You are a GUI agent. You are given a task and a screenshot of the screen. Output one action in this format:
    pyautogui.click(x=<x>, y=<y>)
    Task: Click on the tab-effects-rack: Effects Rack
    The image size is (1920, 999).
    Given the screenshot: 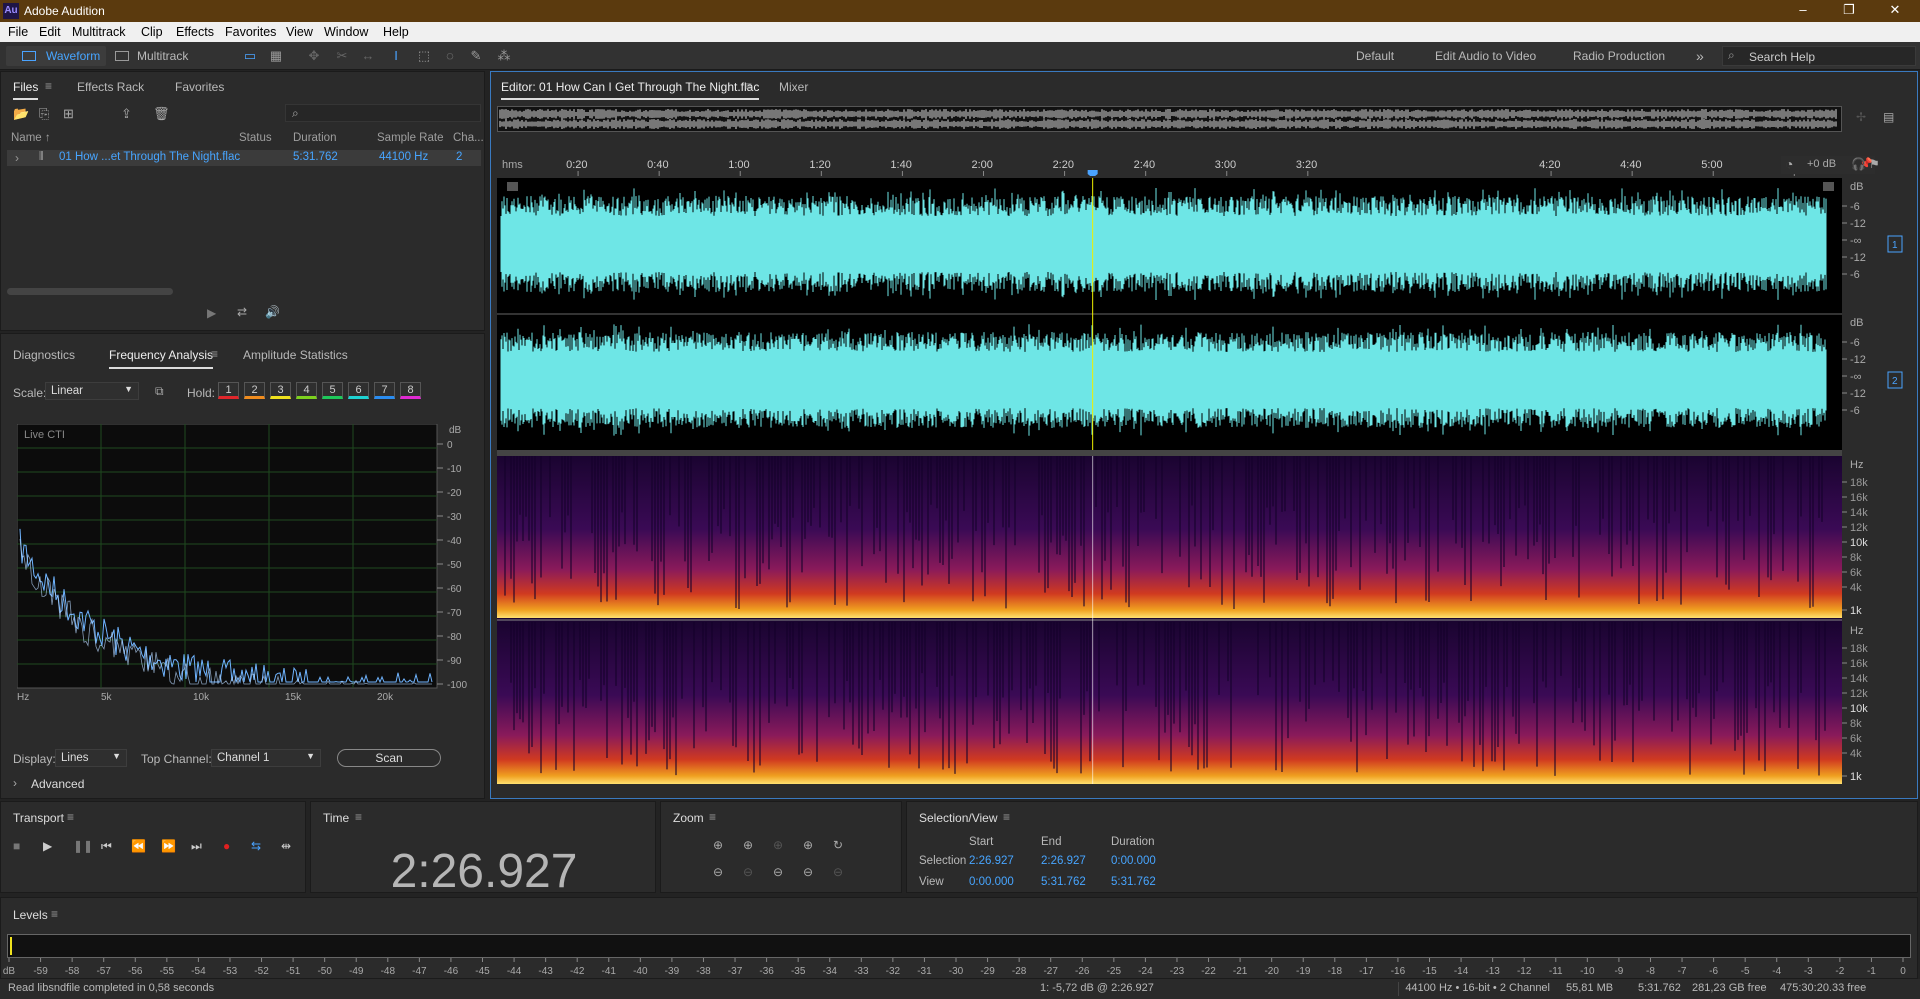 What is the action you would take?
    pyautogui.click(x=110, y=87)
    